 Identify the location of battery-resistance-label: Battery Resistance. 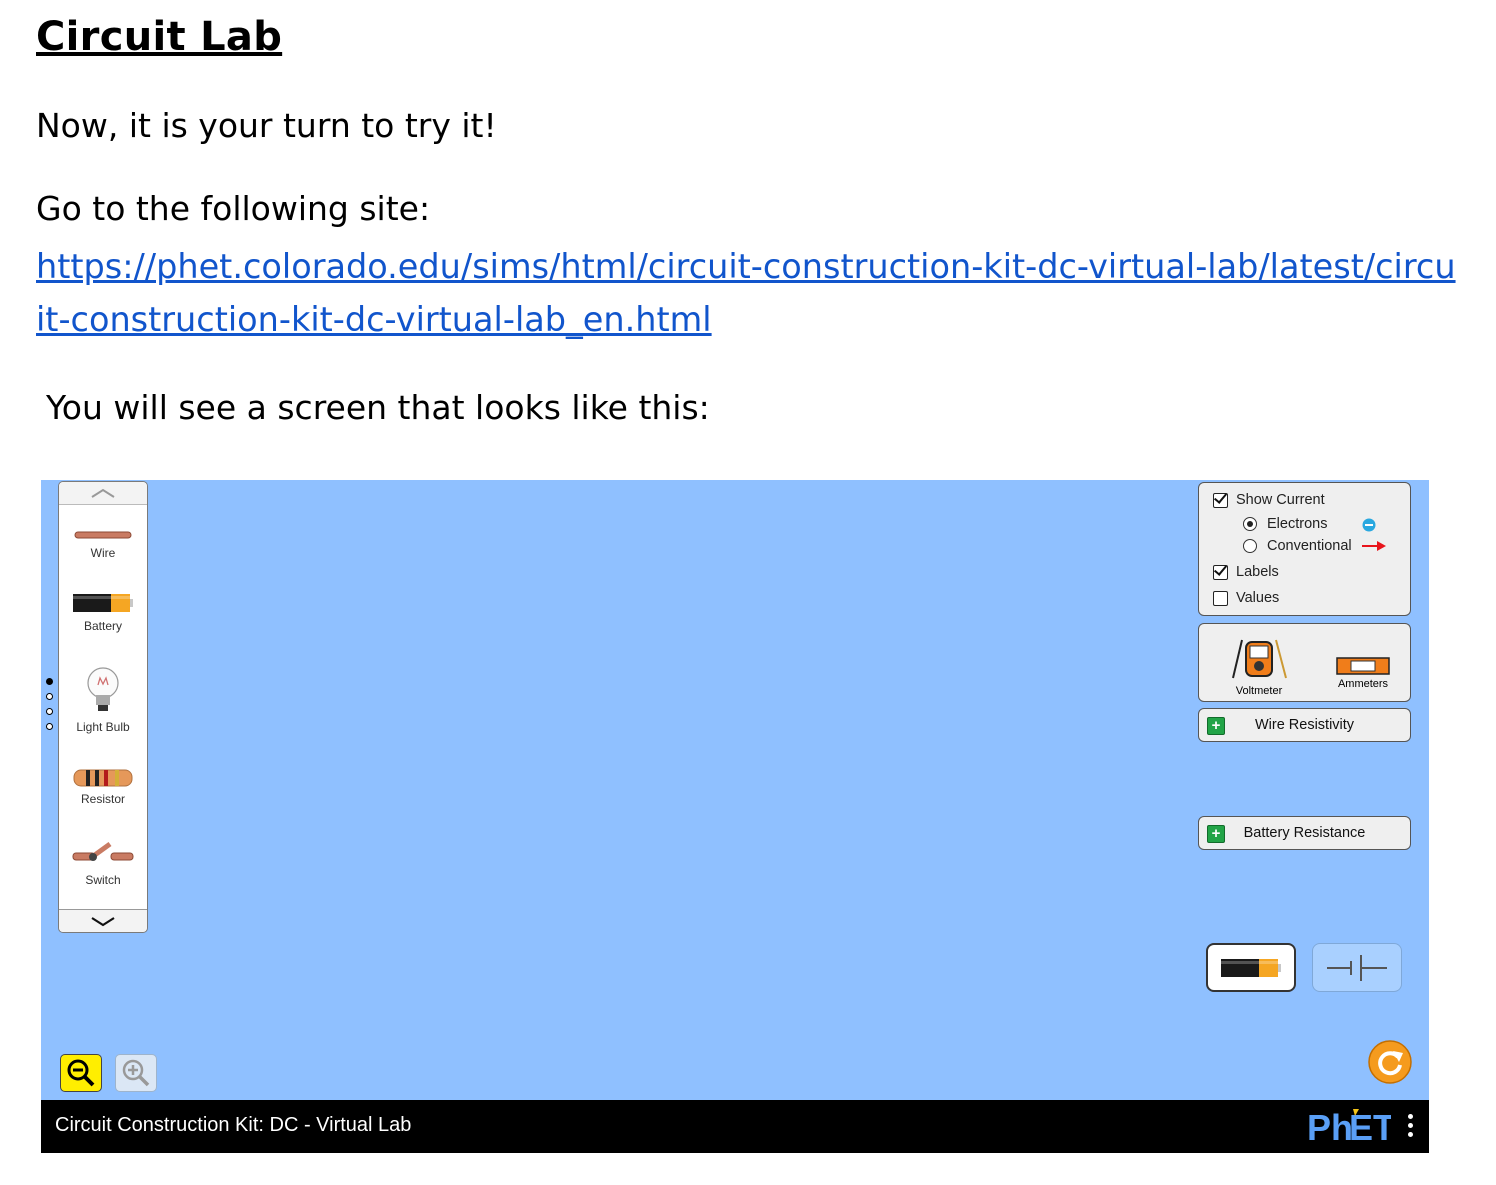
(1304, 833).